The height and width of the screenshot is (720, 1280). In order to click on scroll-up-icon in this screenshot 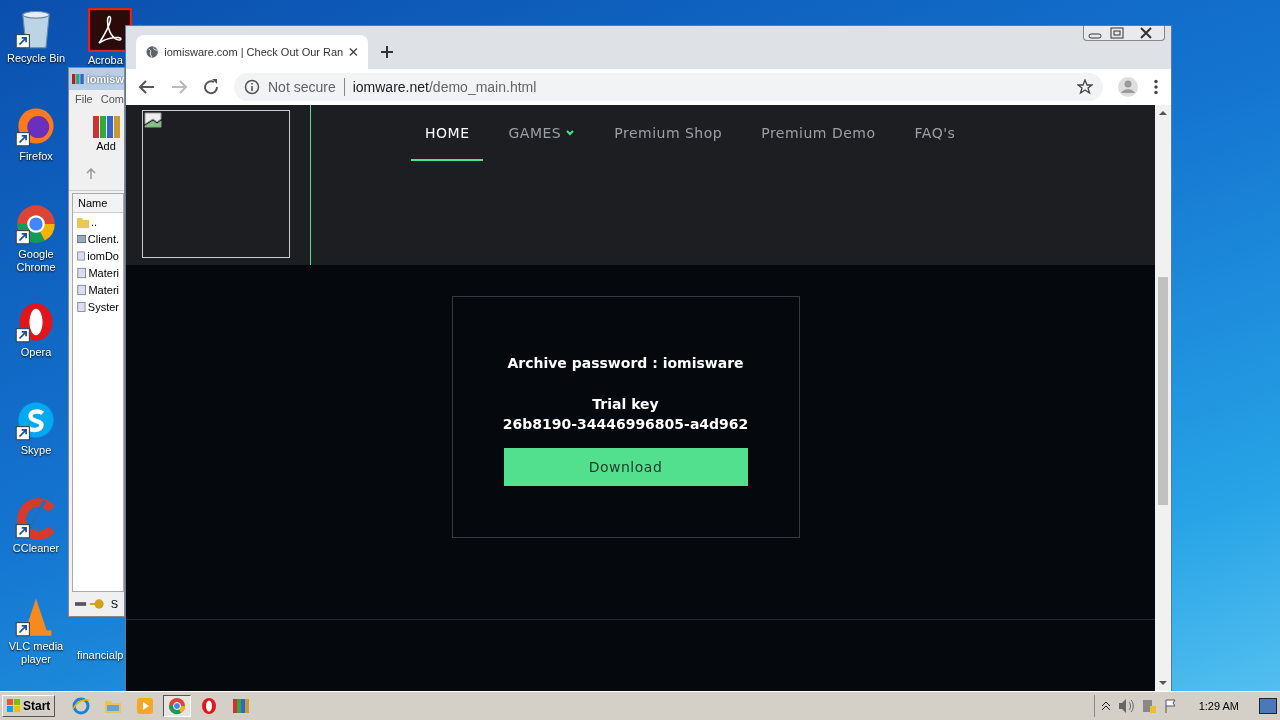, I will do `click(1163, 113)`.